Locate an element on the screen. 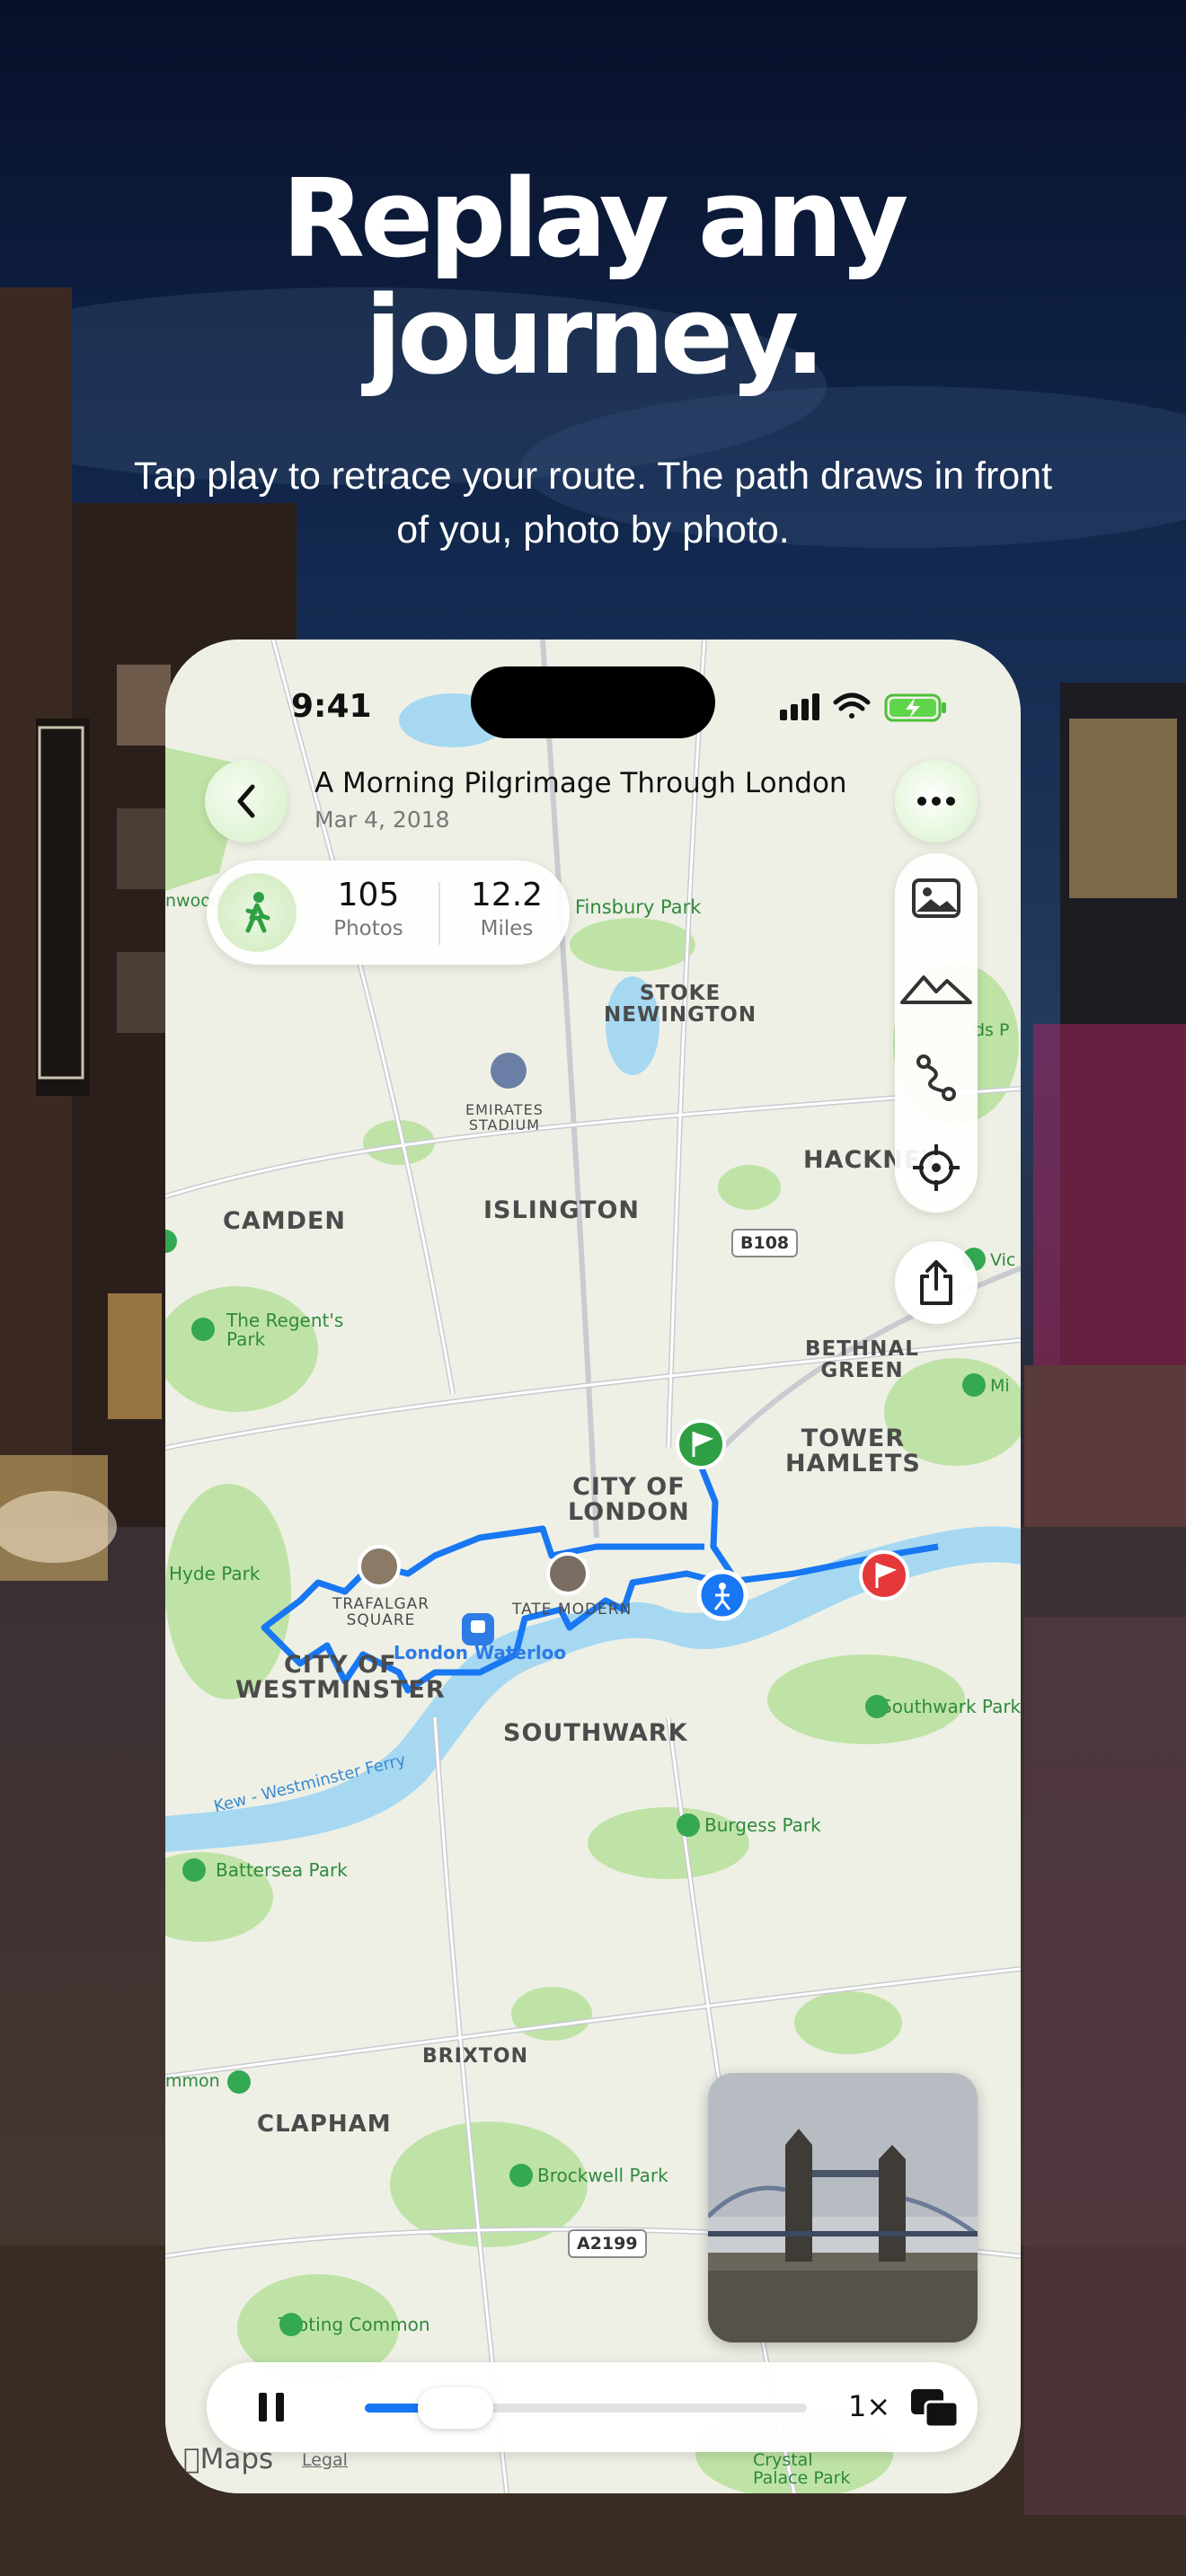 Image resolution: width=1186 pixels, height=2576 pixels. park-label: The Regent's Park is located at coordinates (285, 1330).